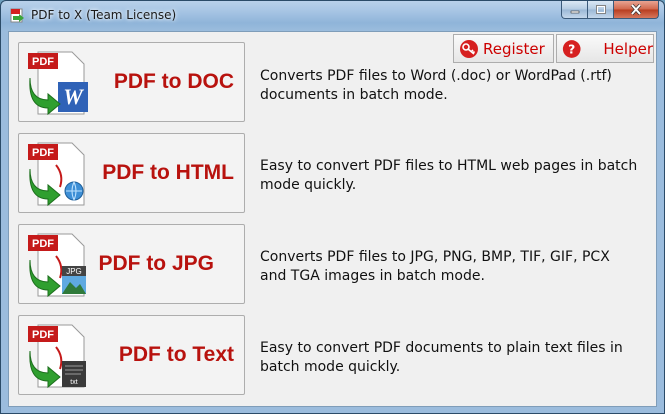  Describe the element at coordinates (74, 271) in the screenshot. I see `jpg-badge: JPG` at that location.